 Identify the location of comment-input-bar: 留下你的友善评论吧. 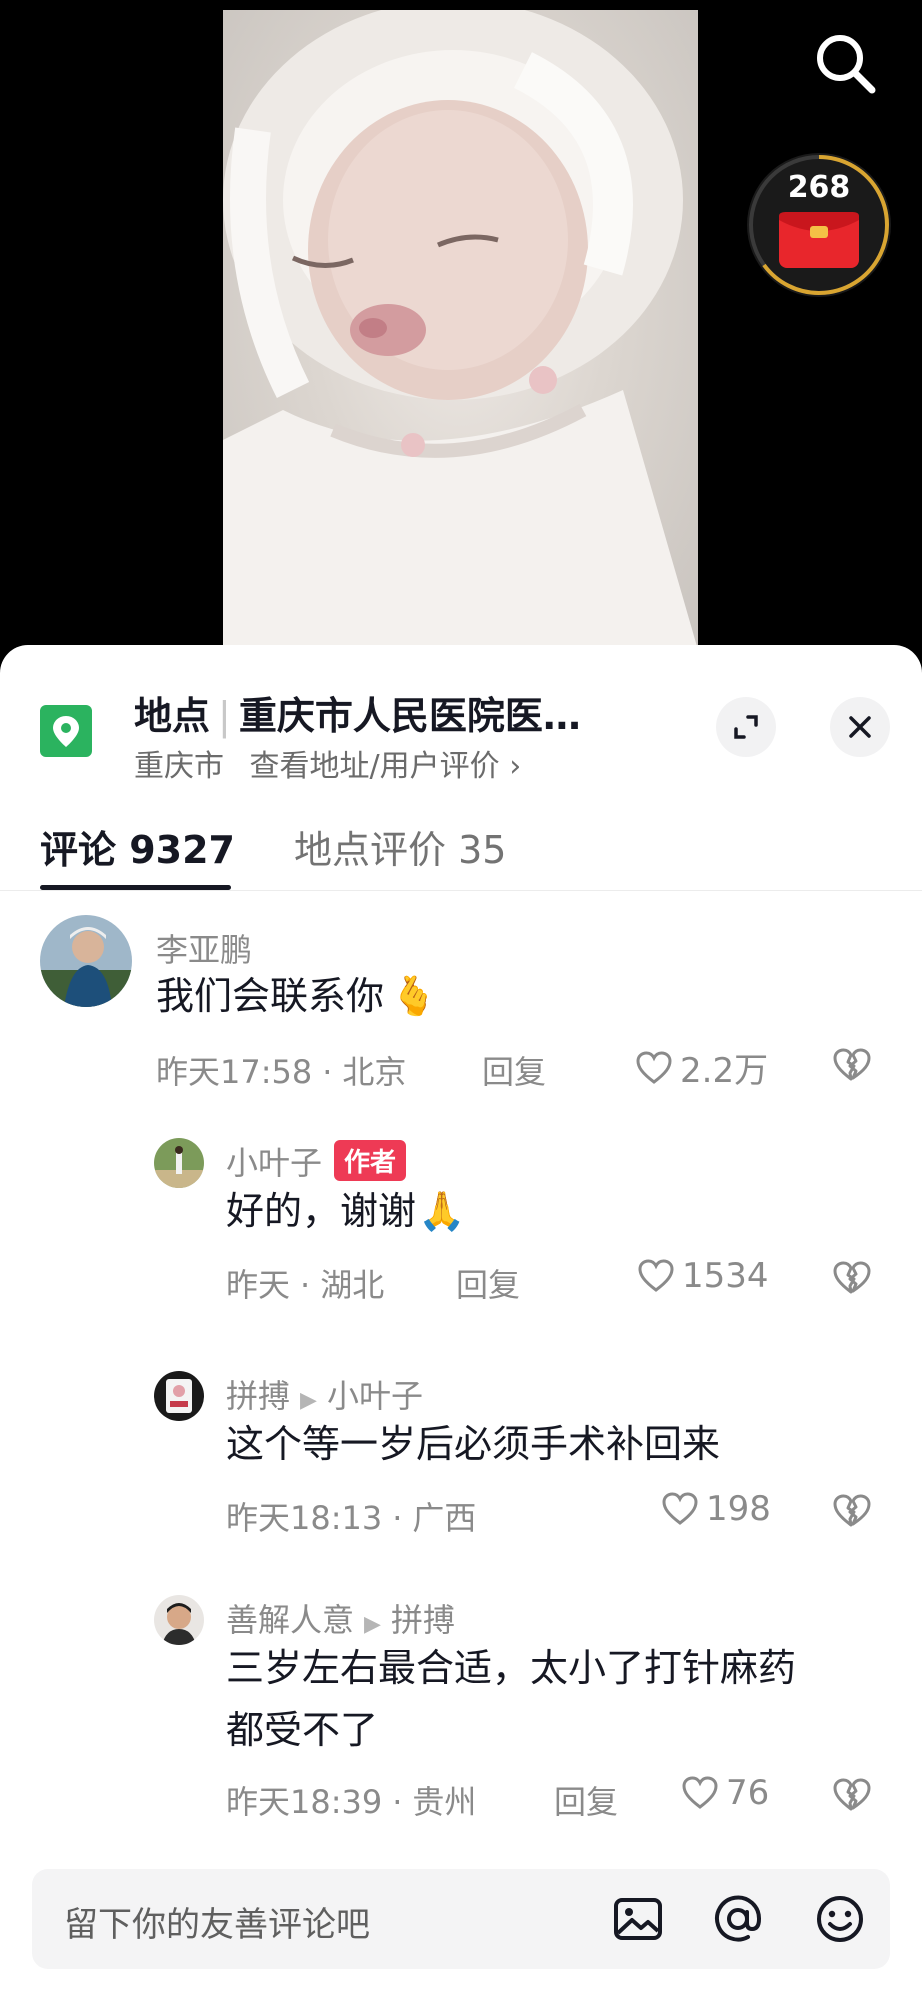
(461, 1919).